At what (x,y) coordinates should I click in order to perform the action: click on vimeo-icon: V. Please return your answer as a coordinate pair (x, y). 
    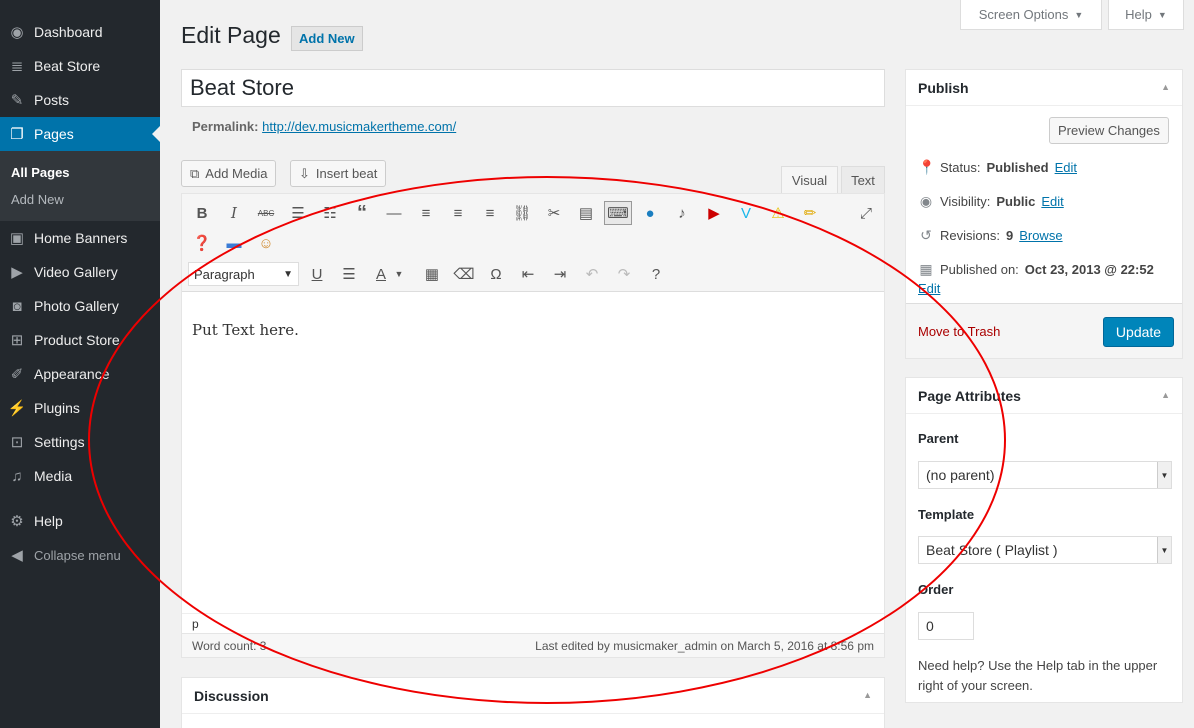
    Looking at the image, I should click on (746, 213).